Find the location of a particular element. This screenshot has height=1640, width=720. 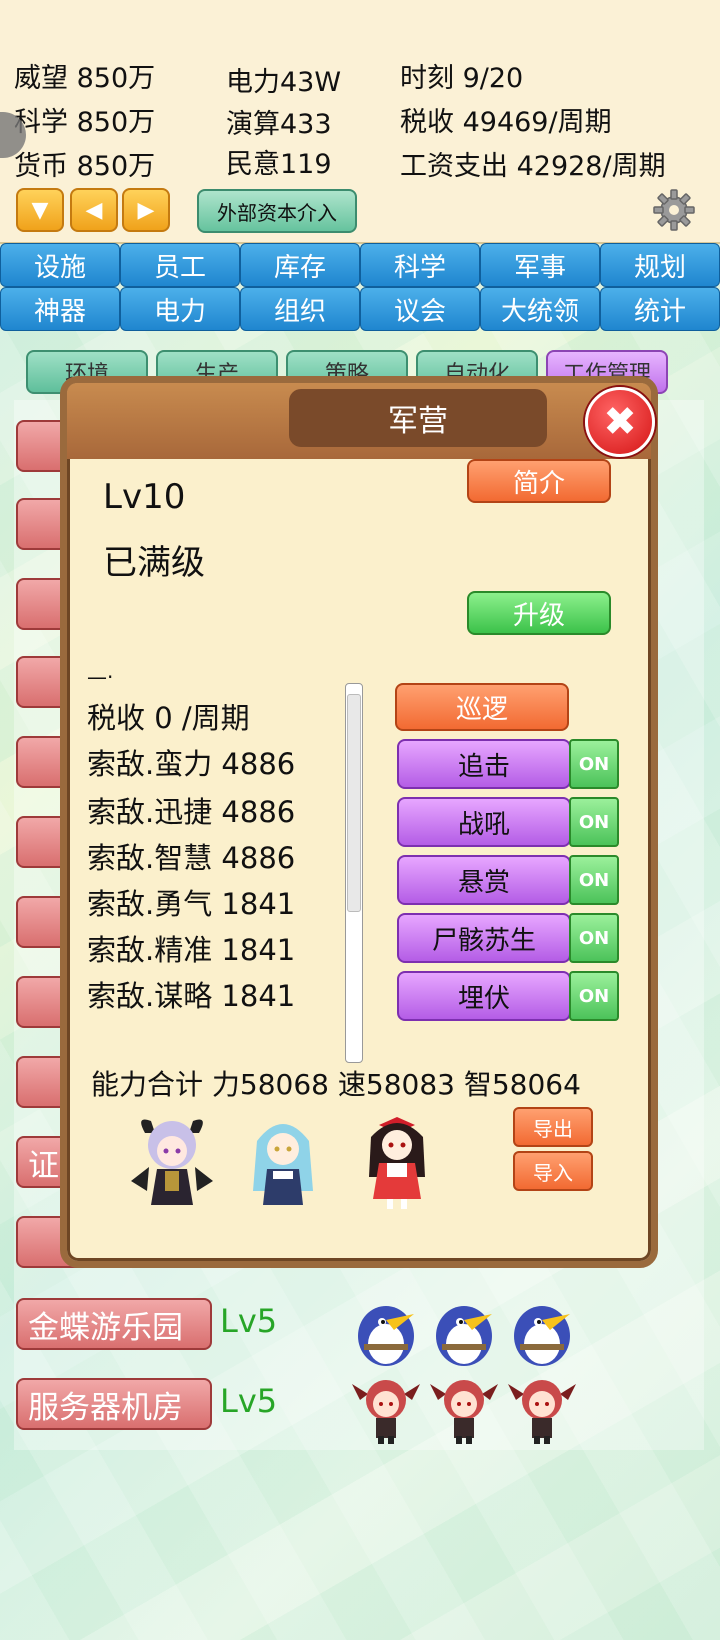

tax-stat: 税收 49469/周期 is located at coordinates (506, 122).